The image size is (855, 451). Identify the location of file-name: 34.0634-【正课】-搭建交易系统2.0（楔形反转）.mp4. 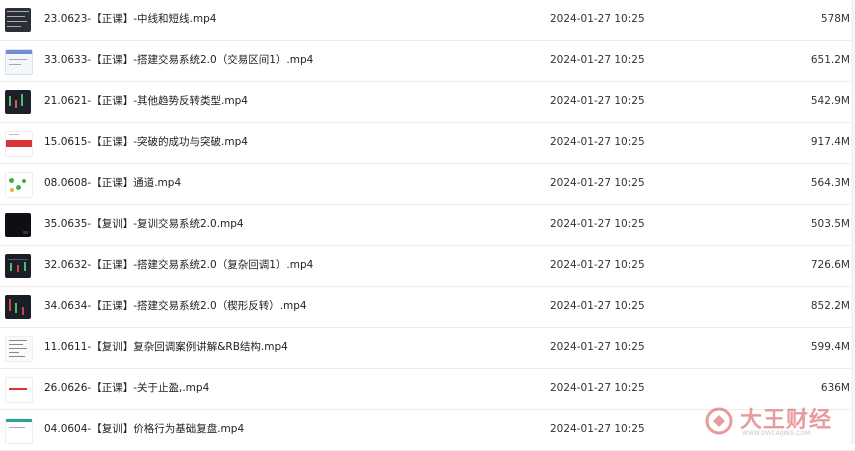
(175, 306).